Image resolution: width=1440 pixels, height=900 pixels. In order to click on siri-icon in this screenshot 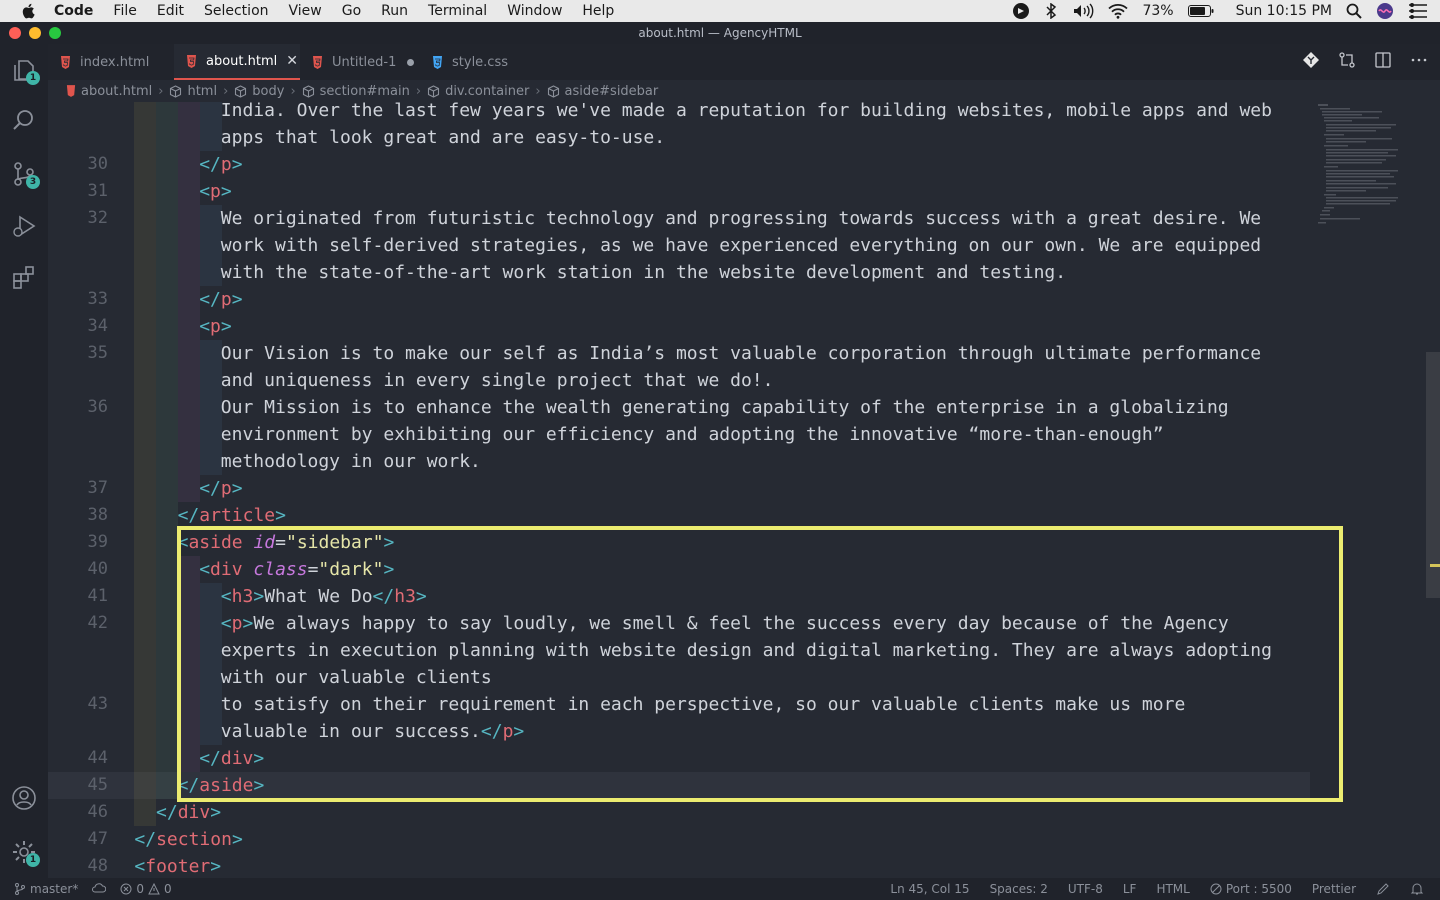, I will do `click(1385, 11)`.